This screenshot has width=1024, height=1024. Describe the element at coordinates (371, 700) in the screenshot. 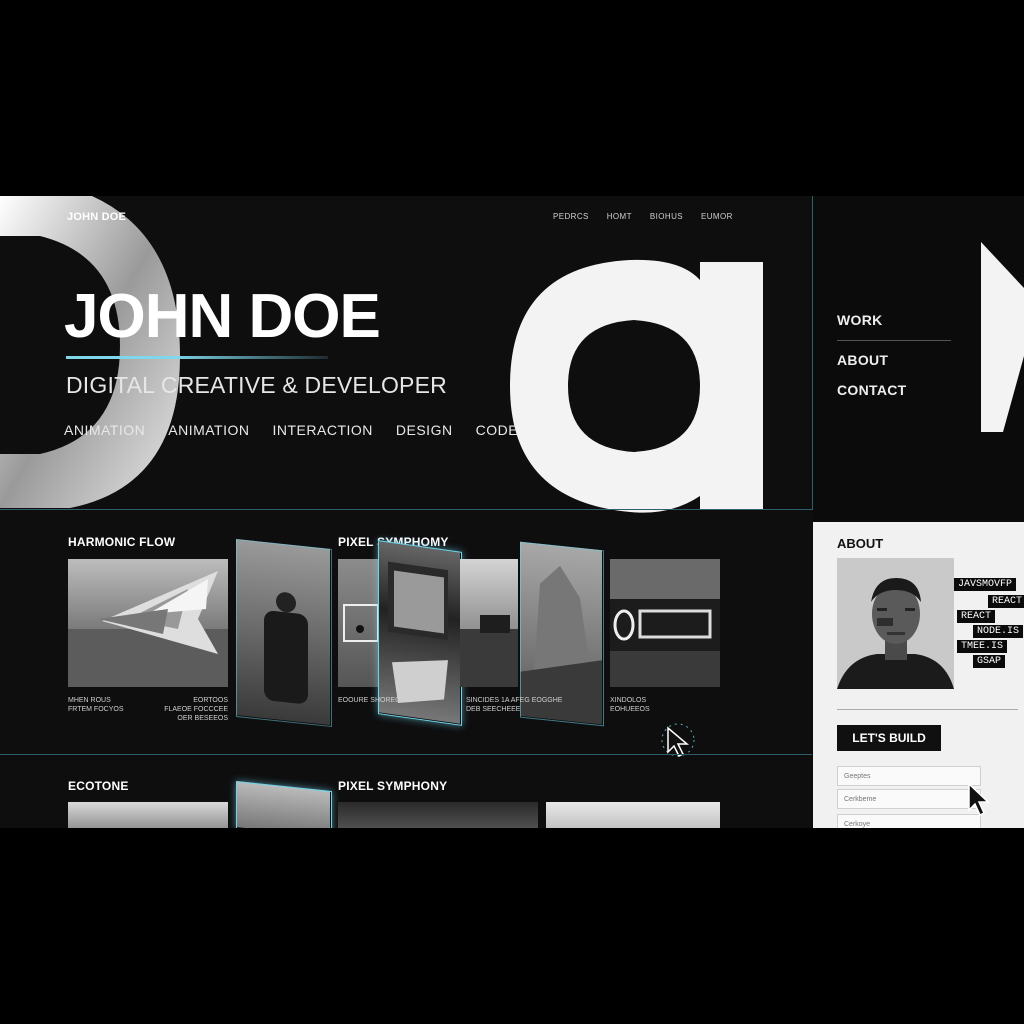

I see `caption-3: EOOURE SHOREOT` at that location.